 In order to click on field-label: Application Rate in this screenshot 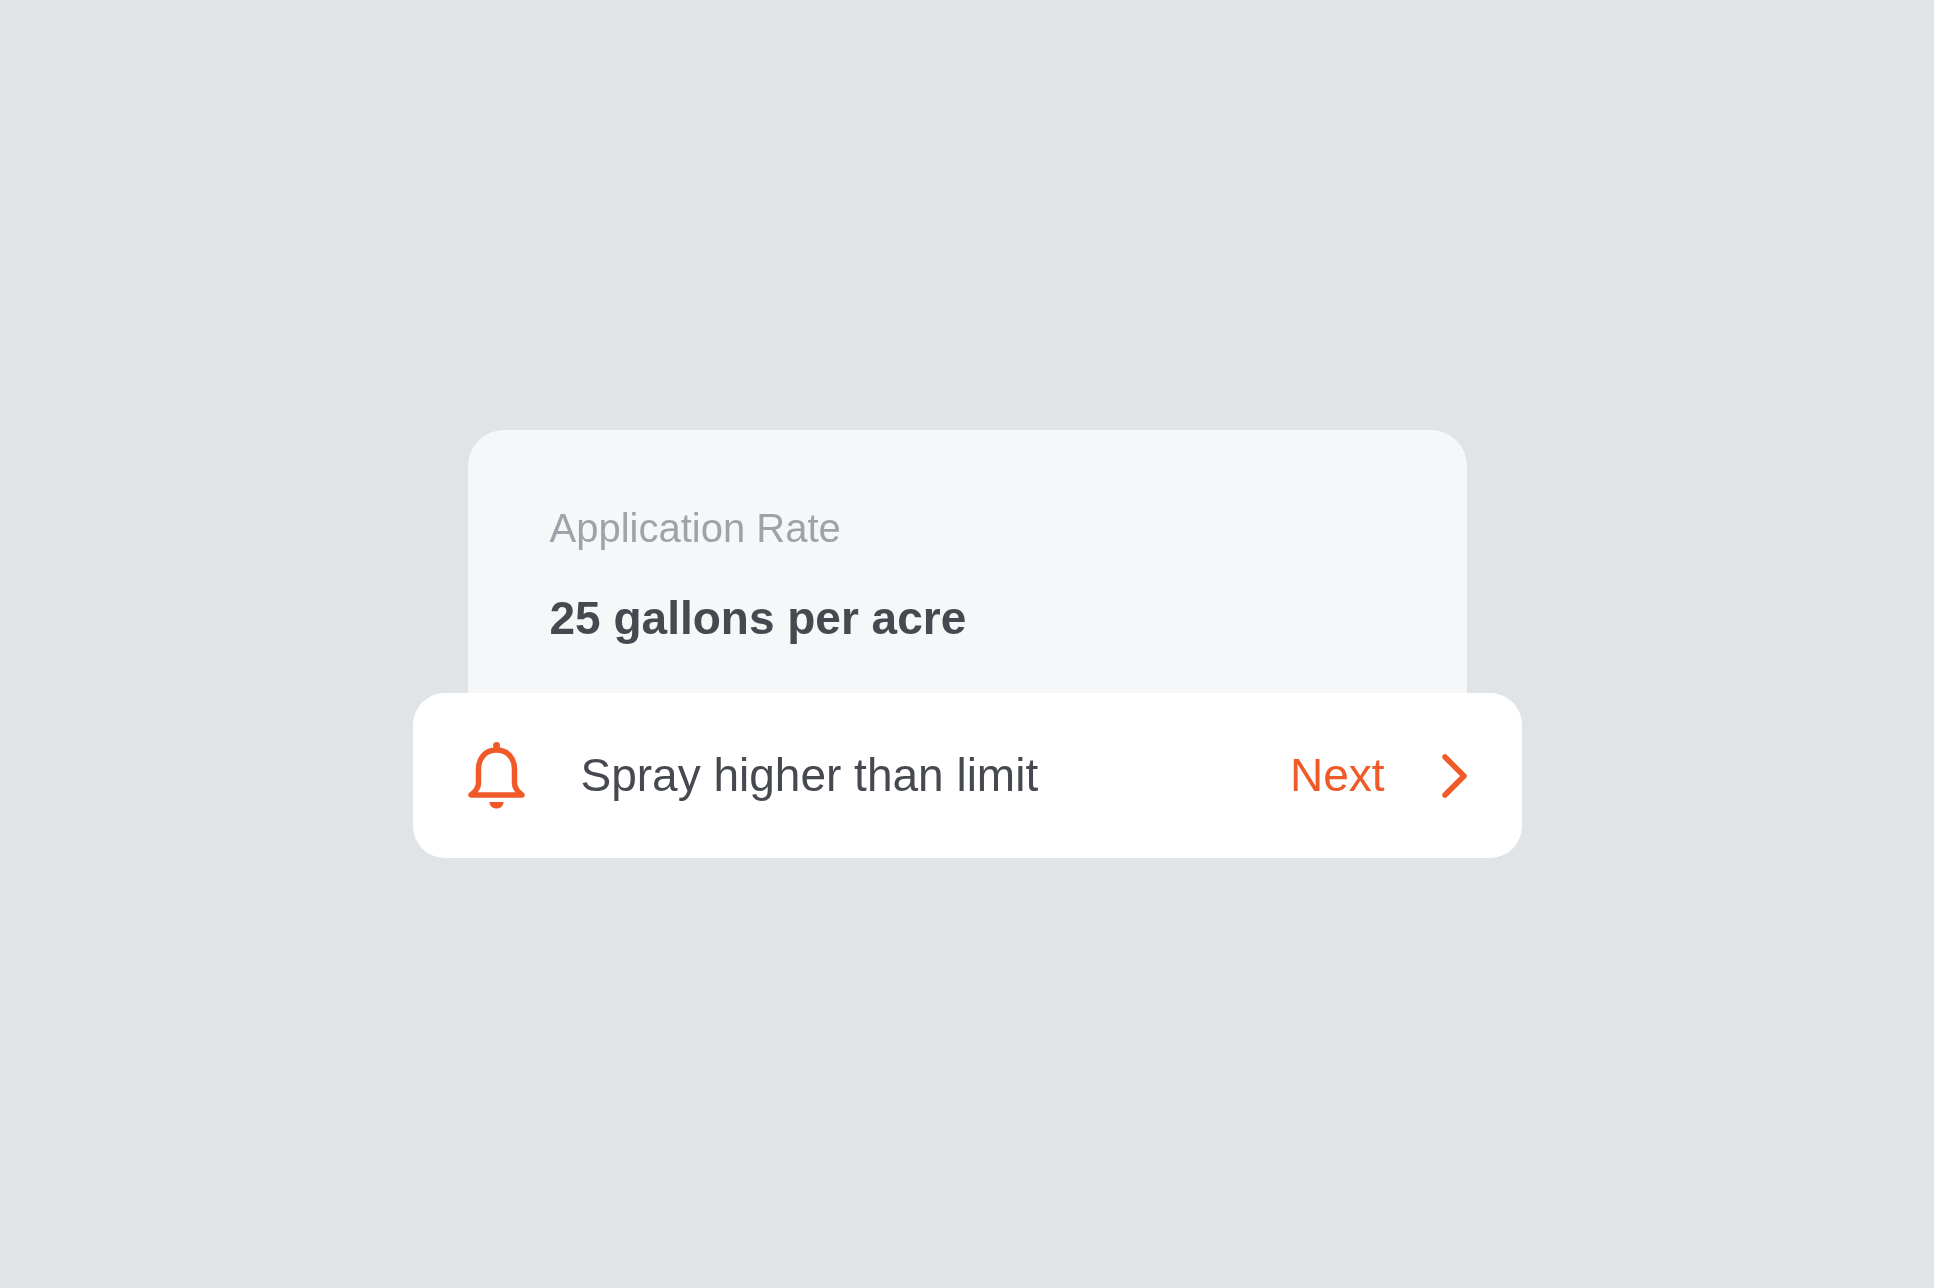, I will do `click(695, 528)`.